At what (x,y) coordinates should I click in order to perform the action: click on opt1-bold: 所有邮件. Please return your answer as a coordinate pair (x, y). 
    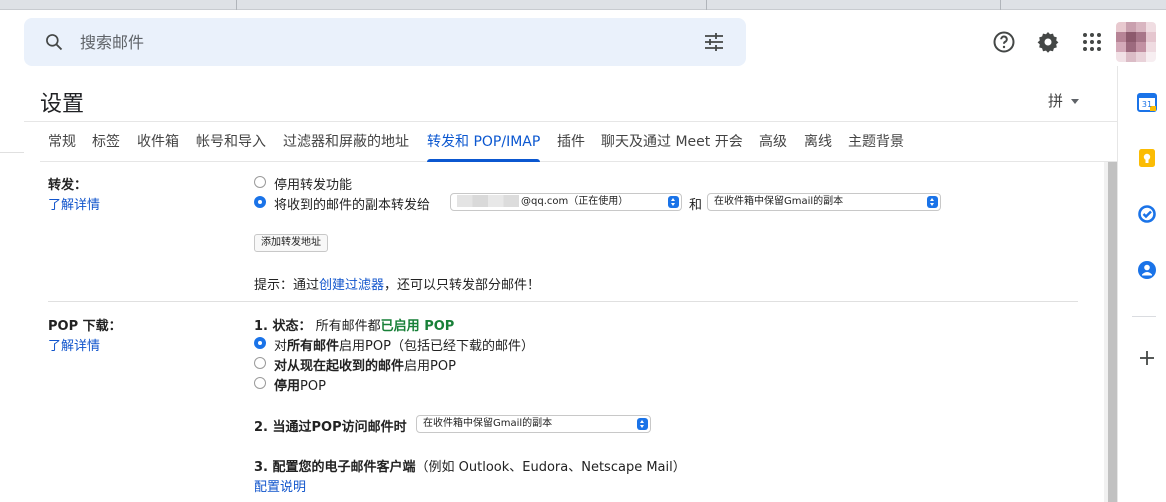
    Looking at the image, I should click on (313, 346).